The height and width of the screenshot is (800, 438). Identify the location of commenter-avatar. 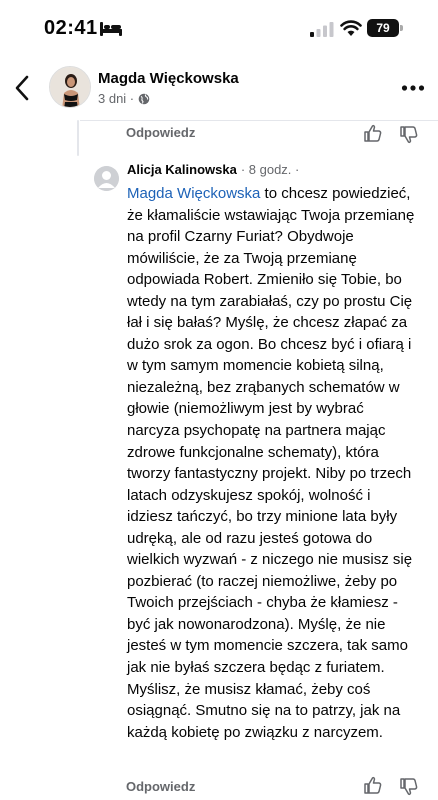
(106, 178).